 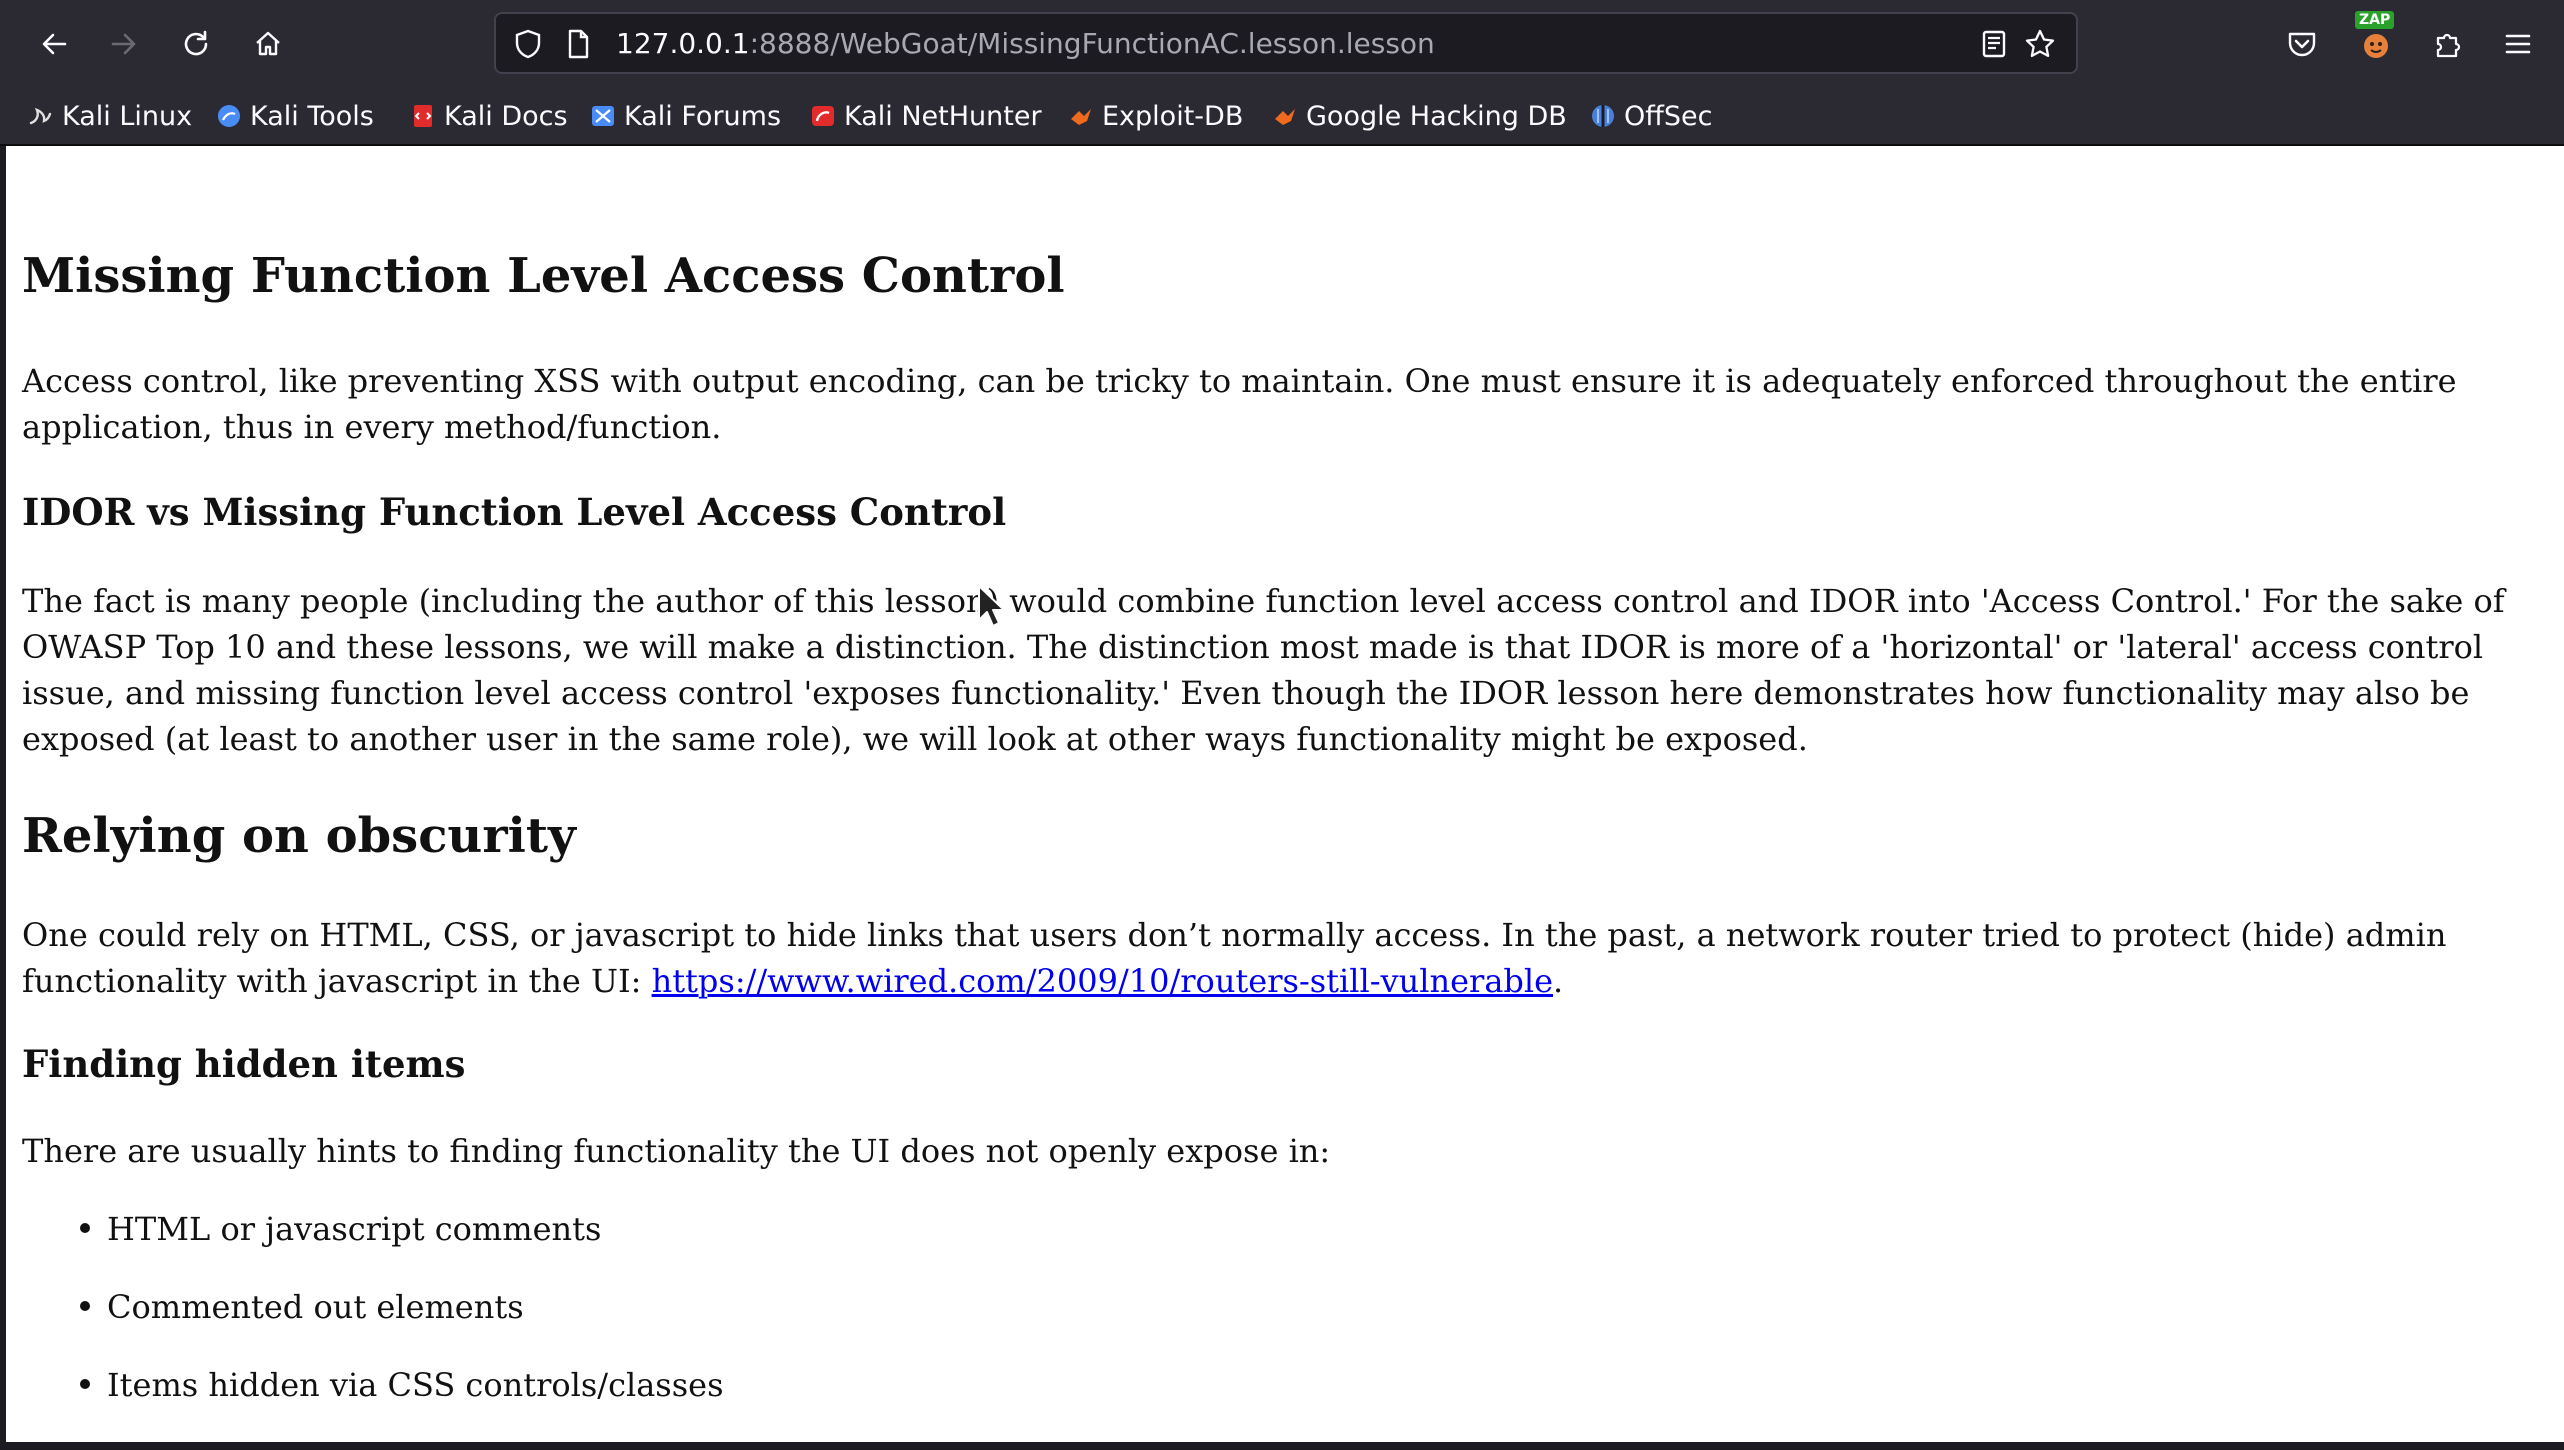 I want to click on hidden-items-heading: Finding hidden items, so click(x=244, y=1064).